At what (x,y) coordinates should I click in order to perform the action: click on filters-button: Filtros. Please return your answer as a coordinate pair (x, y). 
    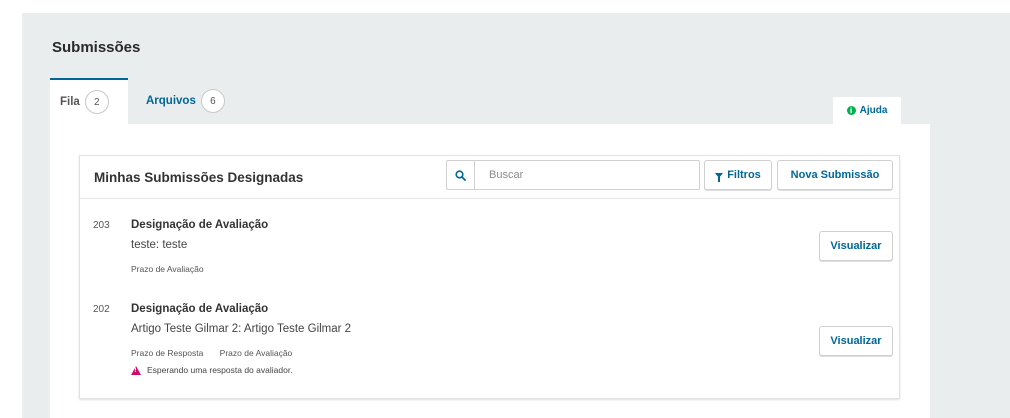
    Looking at the image, I should click on (738, 175).